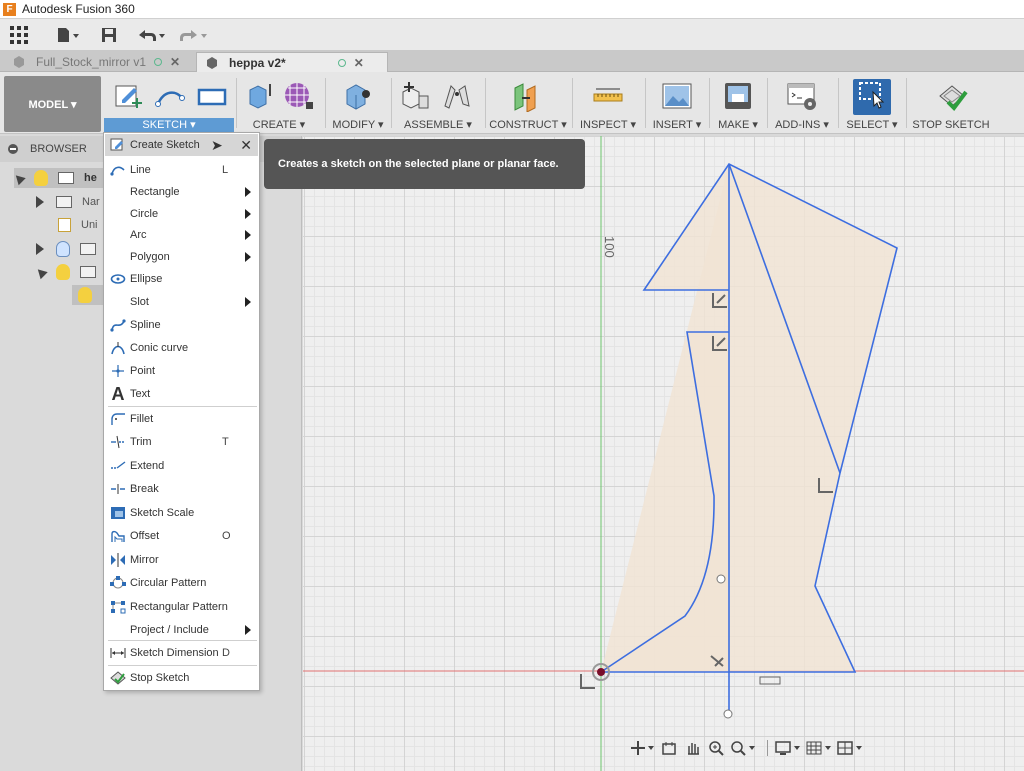  What do you see at coordinates (693, 748) in the screenshot?
I see `pan-icon` at bounding box center [693, 748].